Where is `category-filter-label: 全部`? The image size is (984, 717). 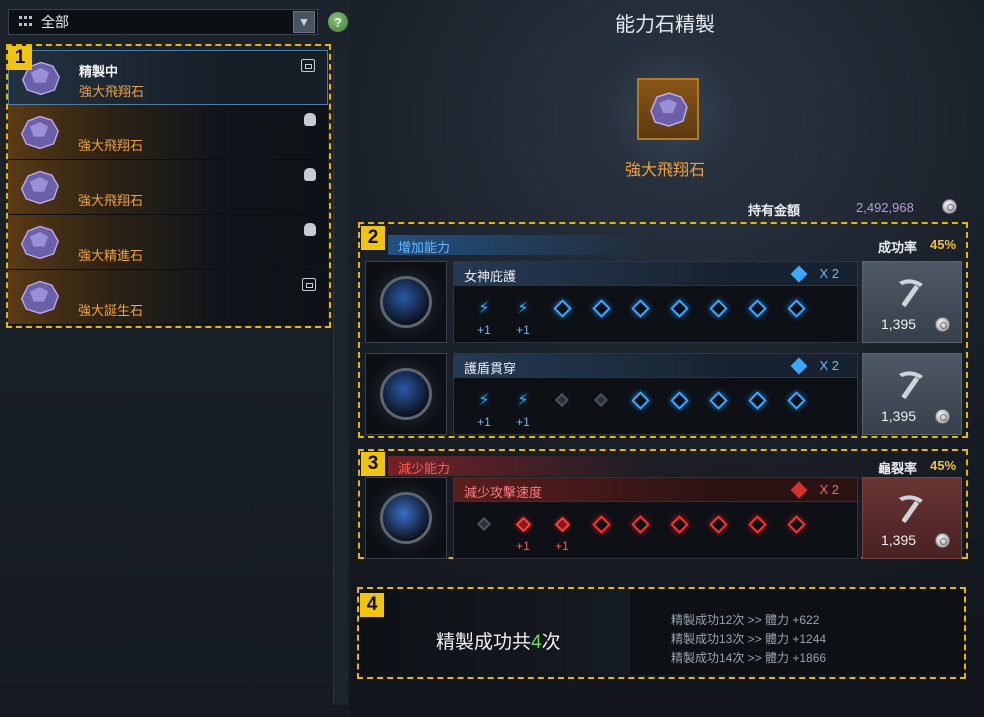
category-filter-label: 全部 is located at coordinates (55, 22).